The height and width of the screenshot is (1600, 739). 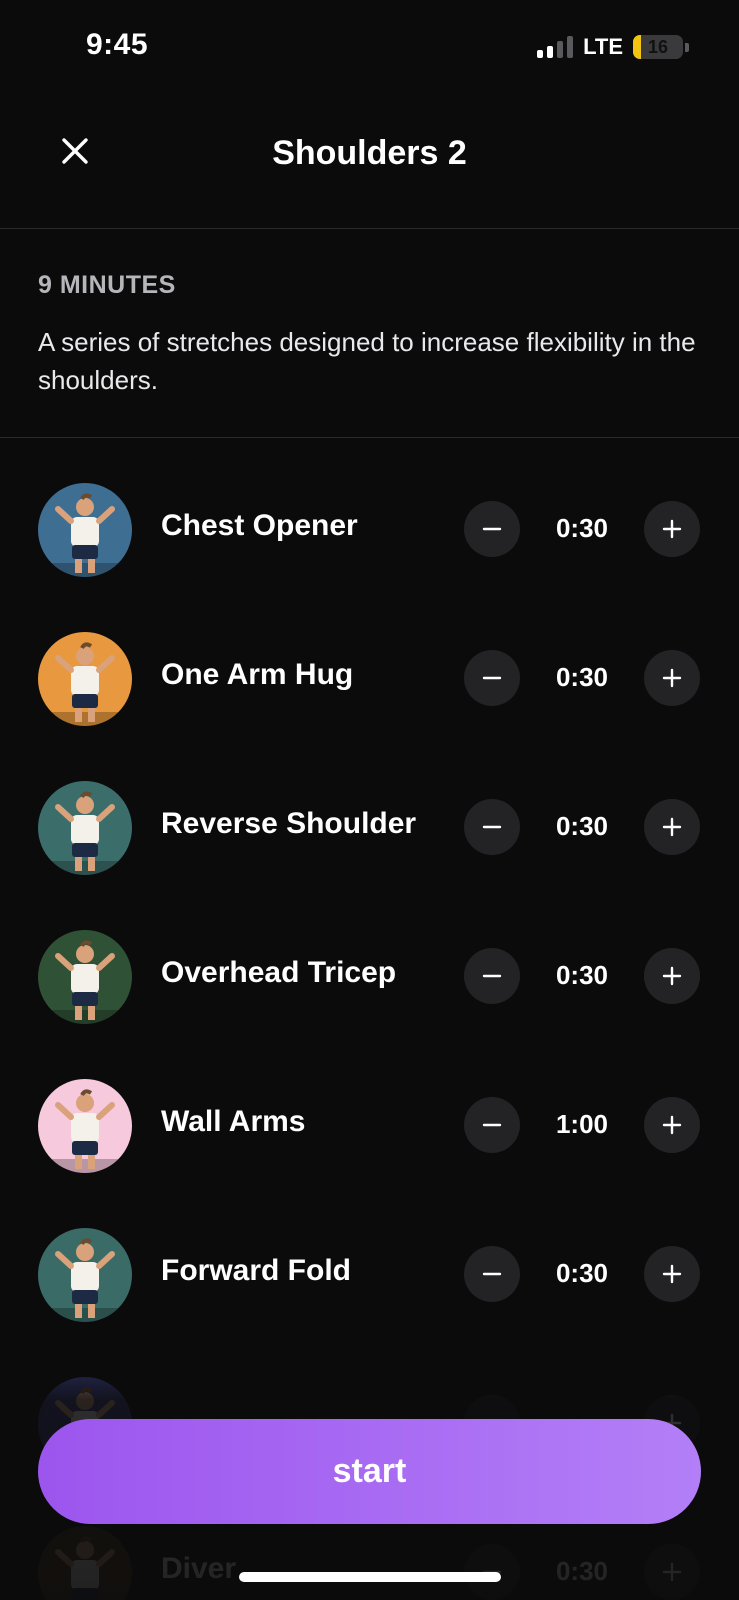 I want to click on exercise-name: Forward Fold, so click(x=256, y=1270).